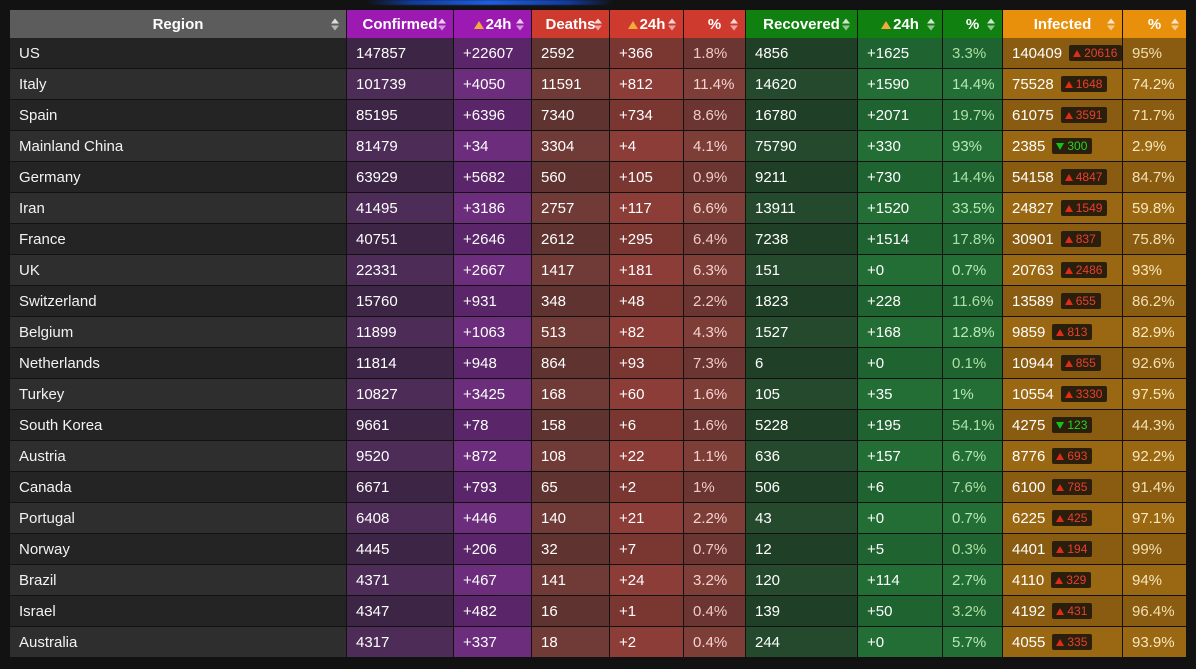 This screenshot has height=669, width=1196. What do you see at coordinates (1154, 24) in the screenshot?
I see `column-header-infpct: %` at bounding box center [1154, 24].